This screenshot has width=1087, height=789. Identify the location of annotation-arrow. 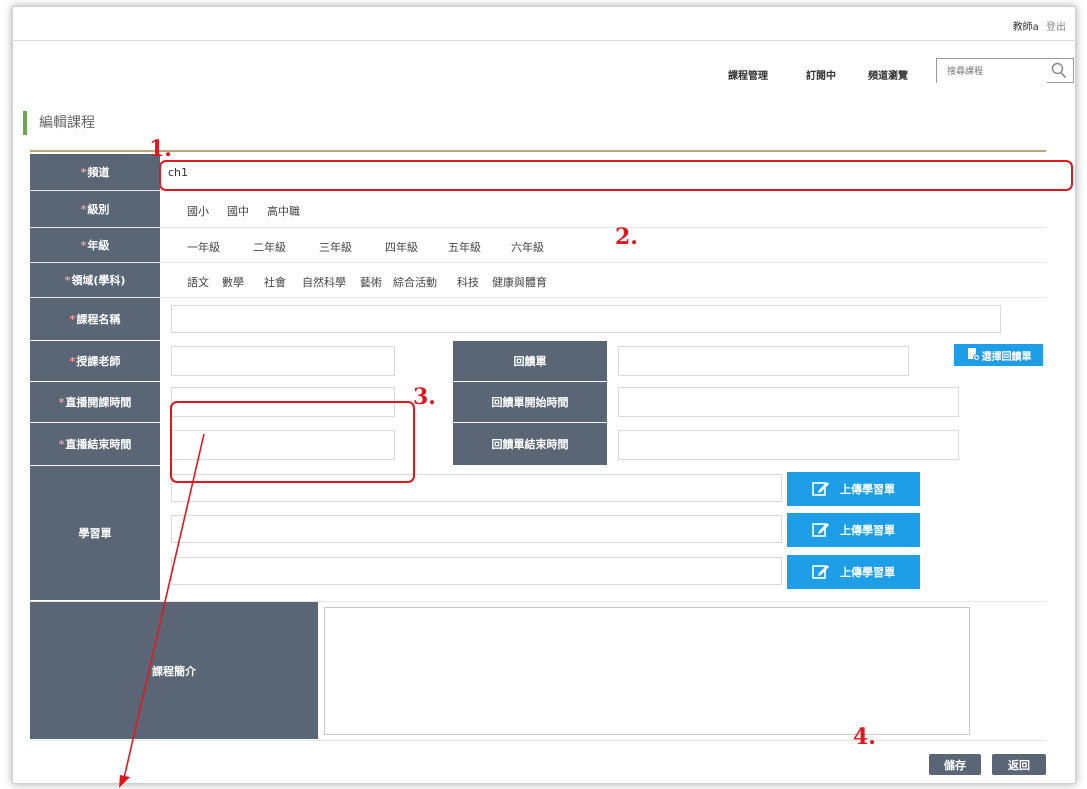
(162, 610).